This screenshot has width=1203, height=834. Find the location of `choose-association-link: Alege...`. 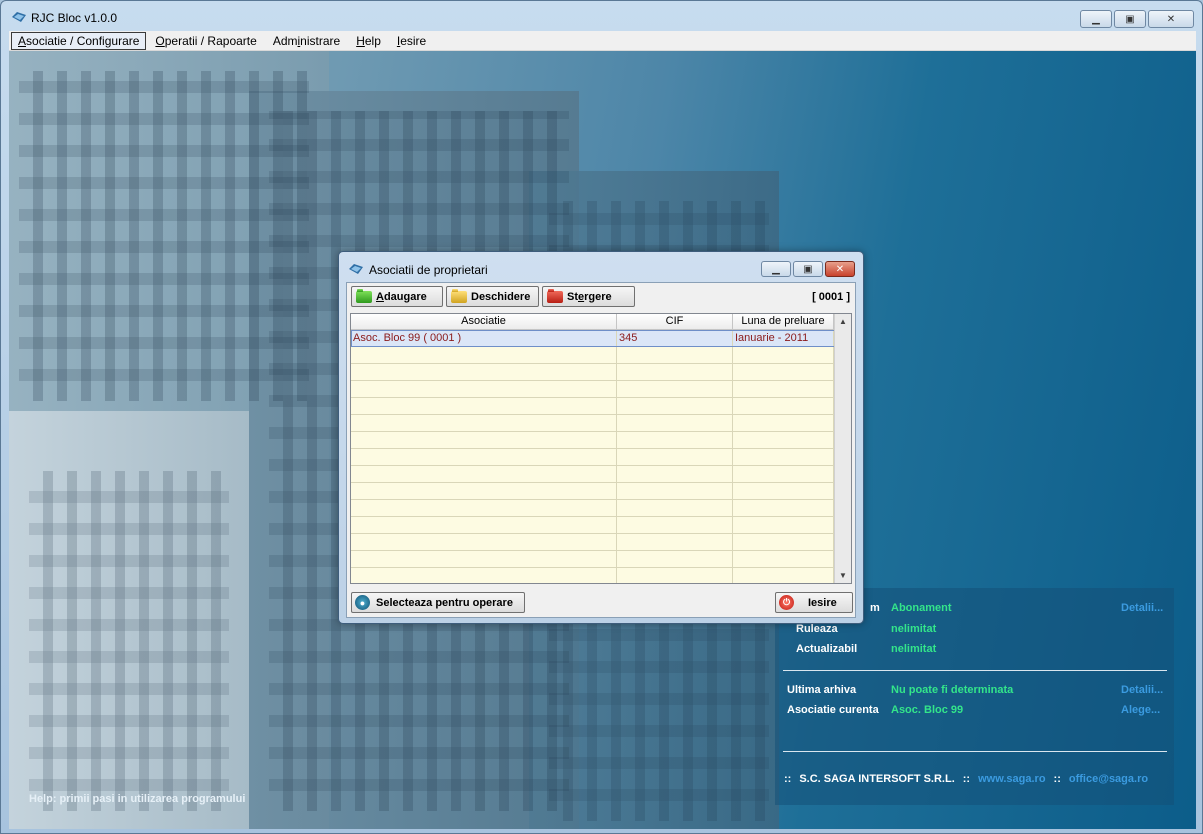

choose-association-link: Alege... is located at coordinates (1140, 710).